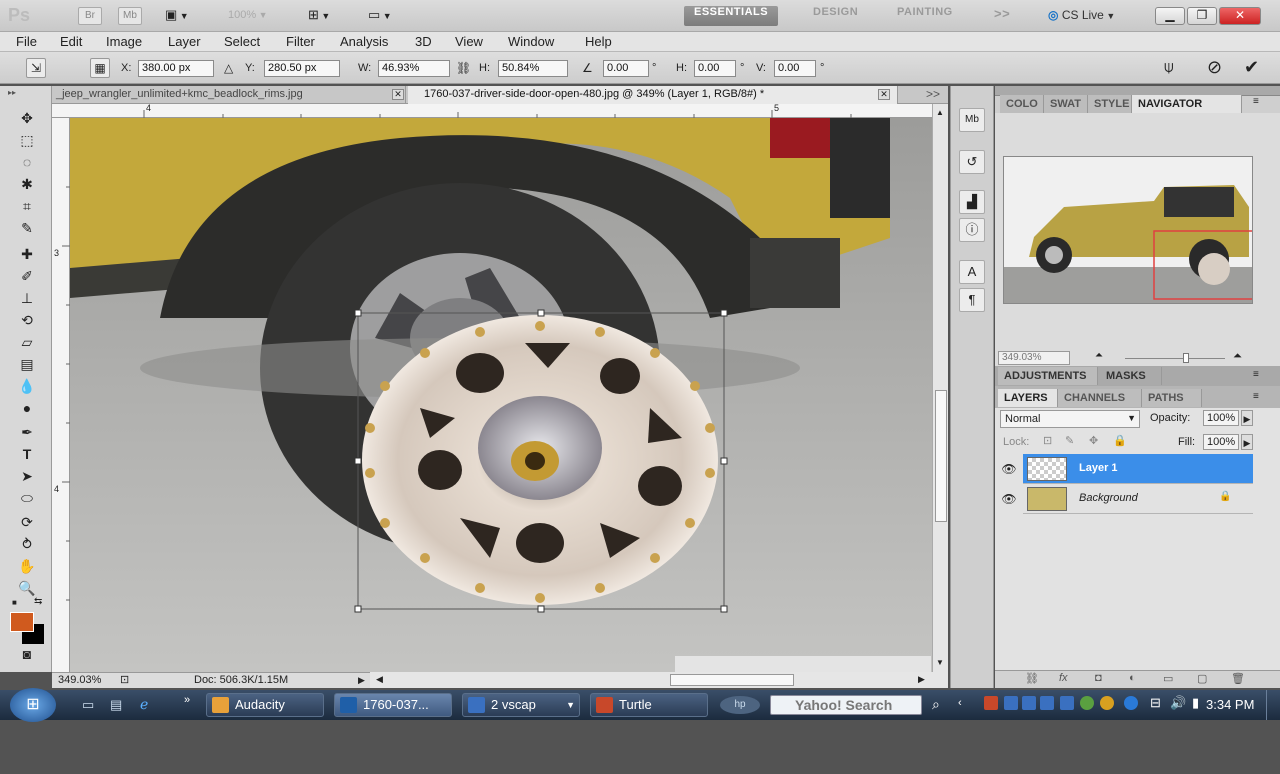  Describe the element at coordinates (300, 41) in the screenshot. I see `menu-filter: Filter` at that location.